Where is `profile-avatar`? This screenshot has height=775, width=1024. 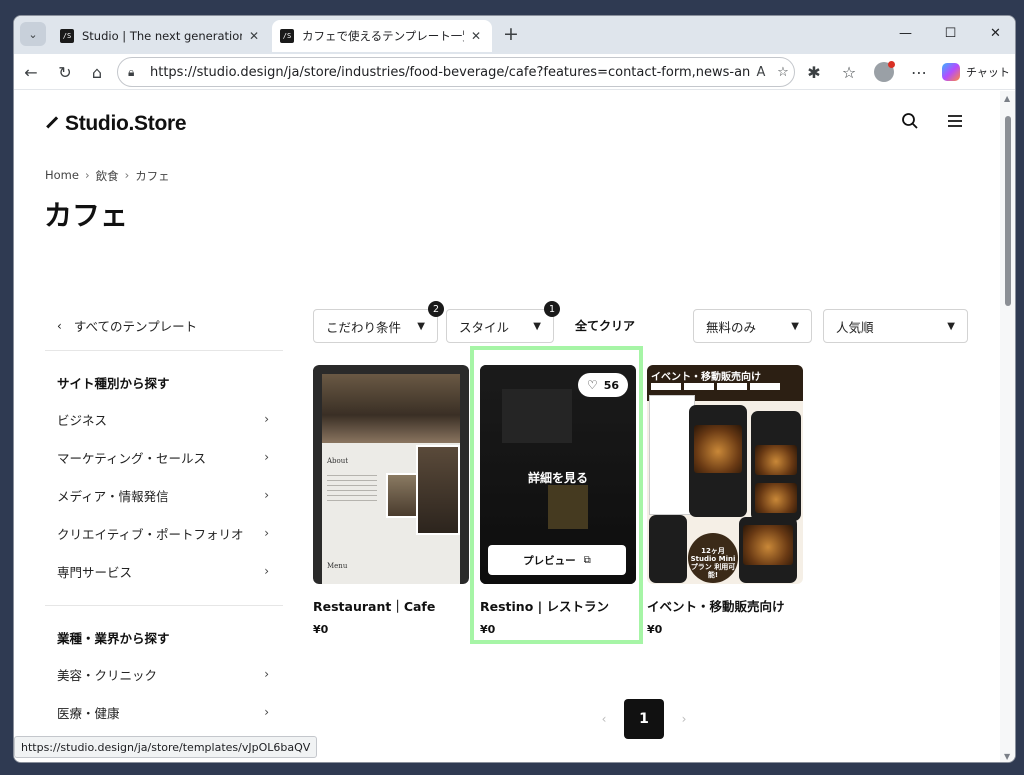 profile-avatar is located at coordinates (884, 71).